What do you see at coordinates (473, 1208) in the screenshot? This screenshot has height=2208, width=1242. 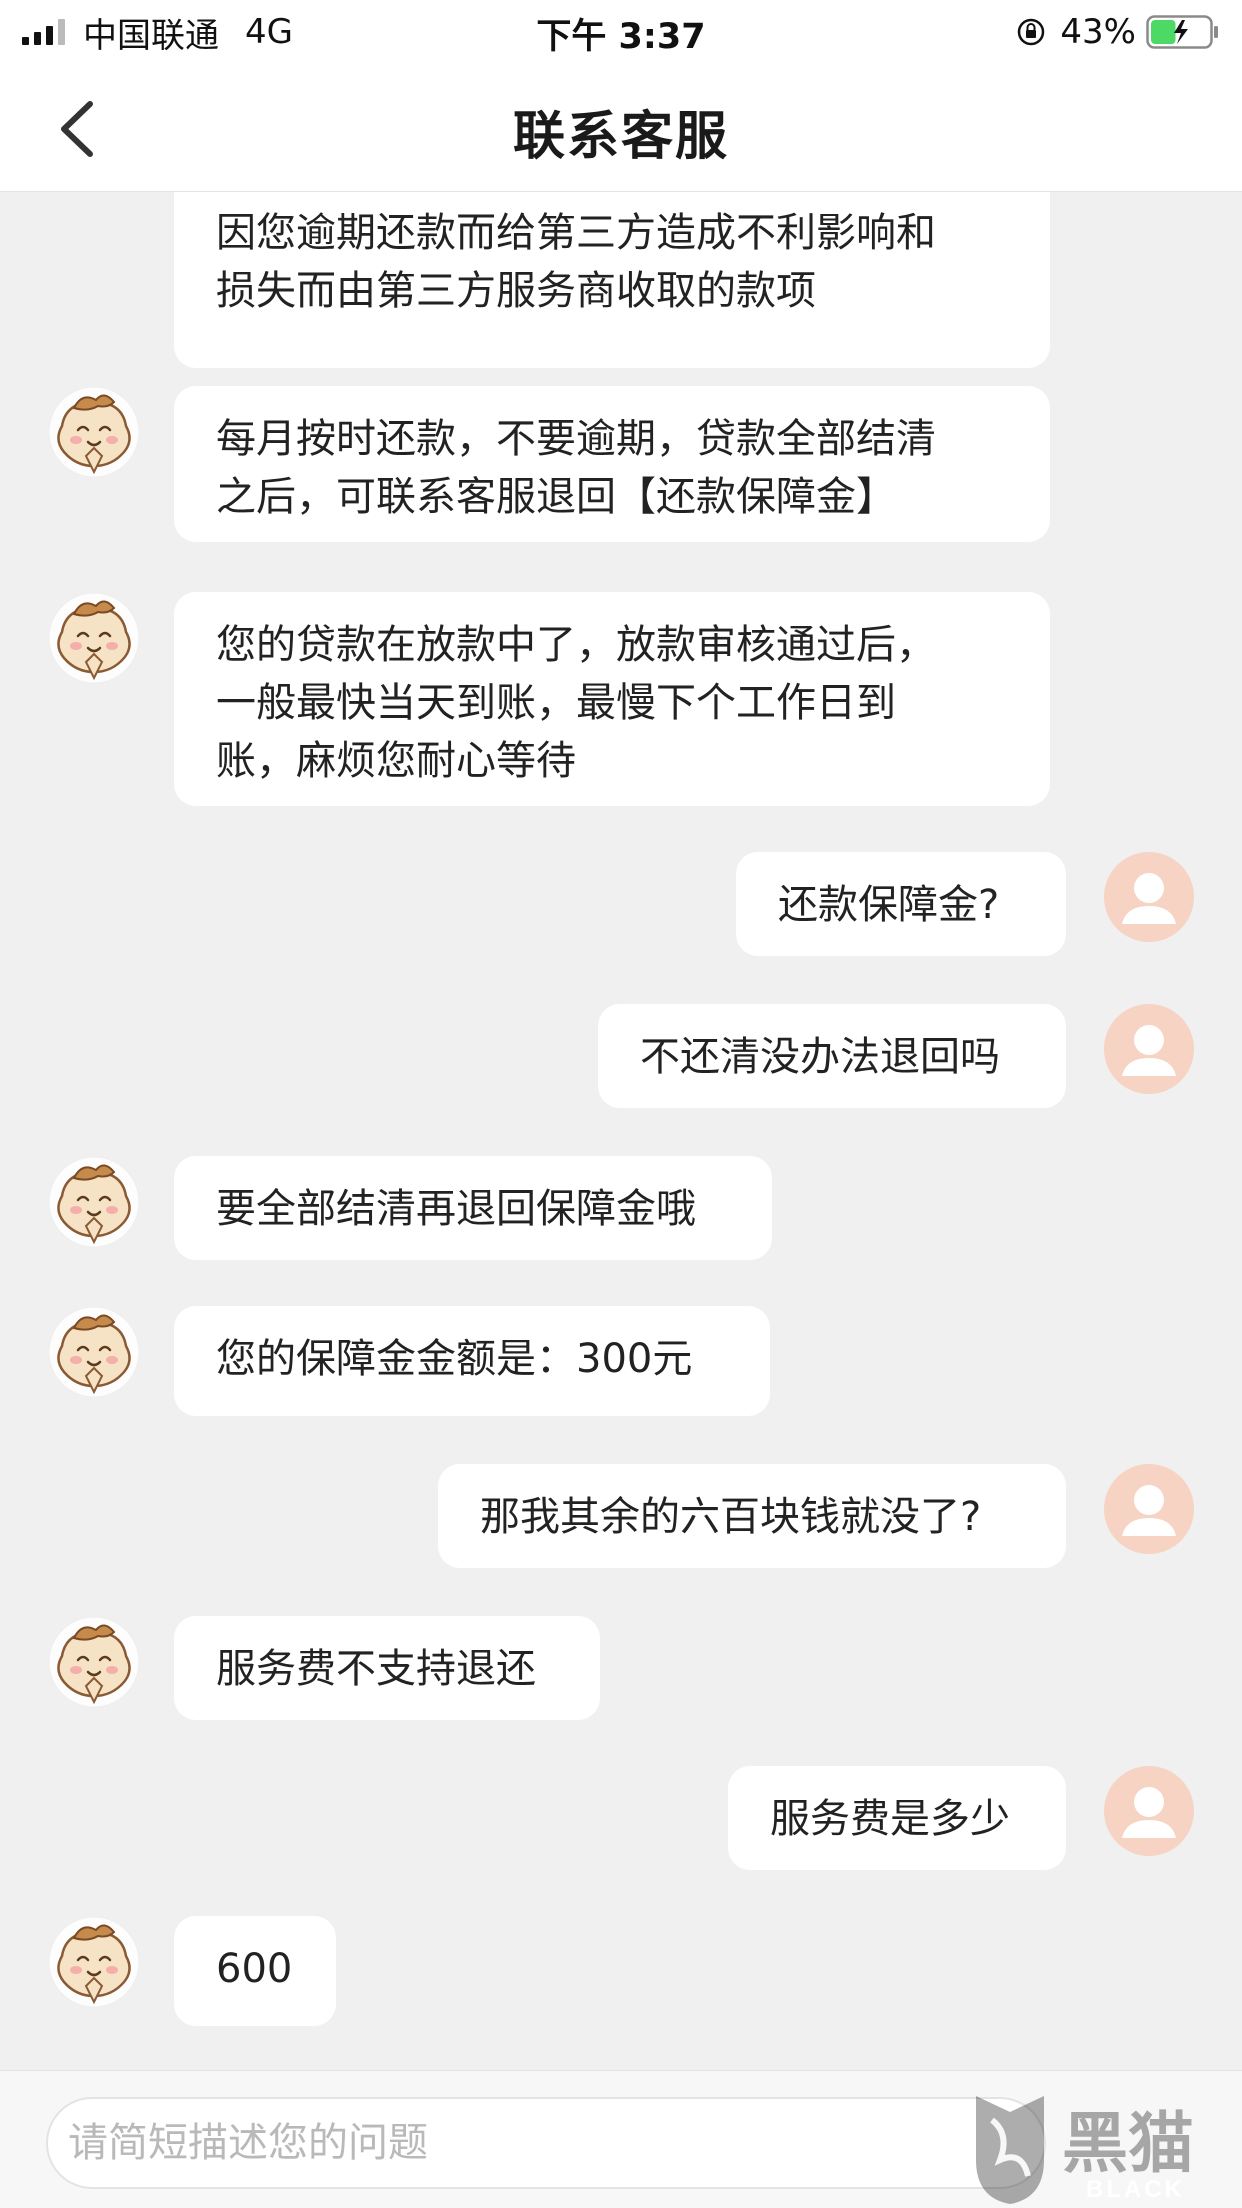 I see `message-bubble: 要全部结清再退回保障金哦` at bounding box center [473, 1208].